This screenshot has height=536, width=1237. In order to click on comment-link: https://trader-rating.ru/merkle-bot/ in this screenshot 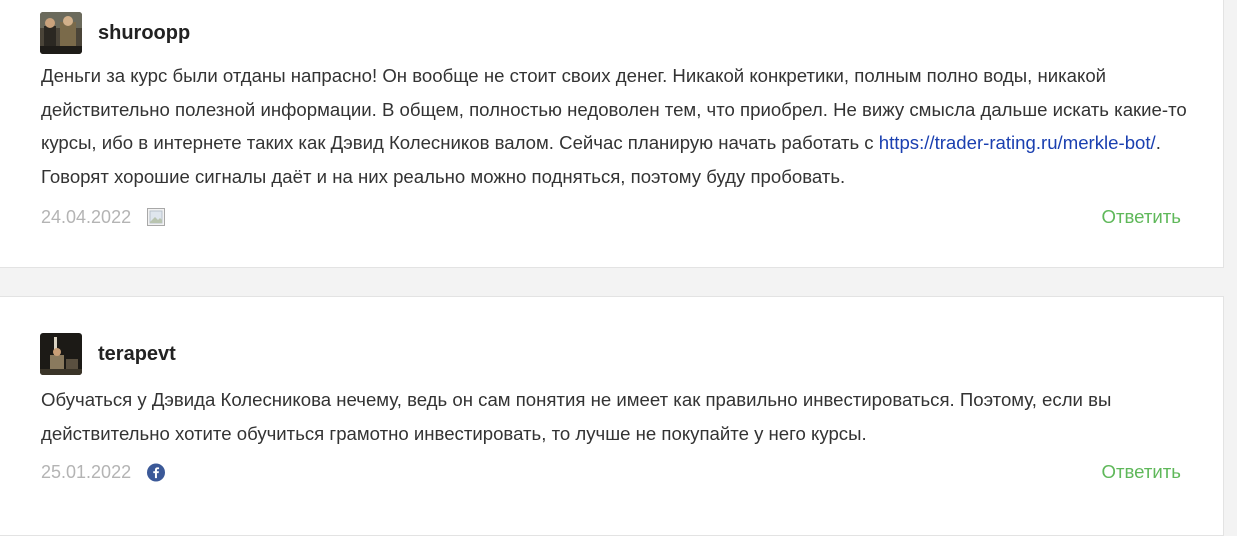, I will do `click(1017, 142)`.